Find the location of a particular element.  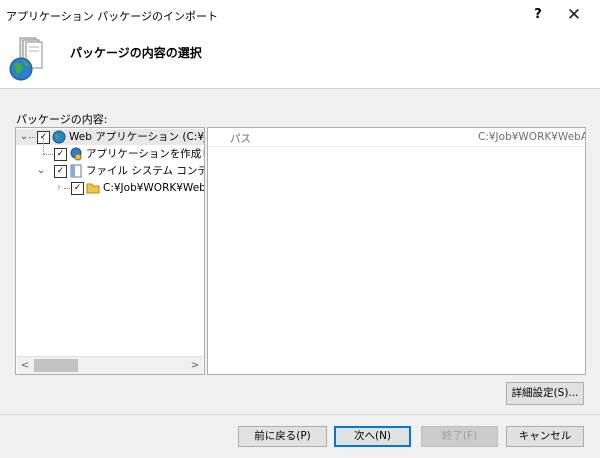

tree-item-create-application: ✓ アプリケーションを作成します is located at coordinates (110, 150).